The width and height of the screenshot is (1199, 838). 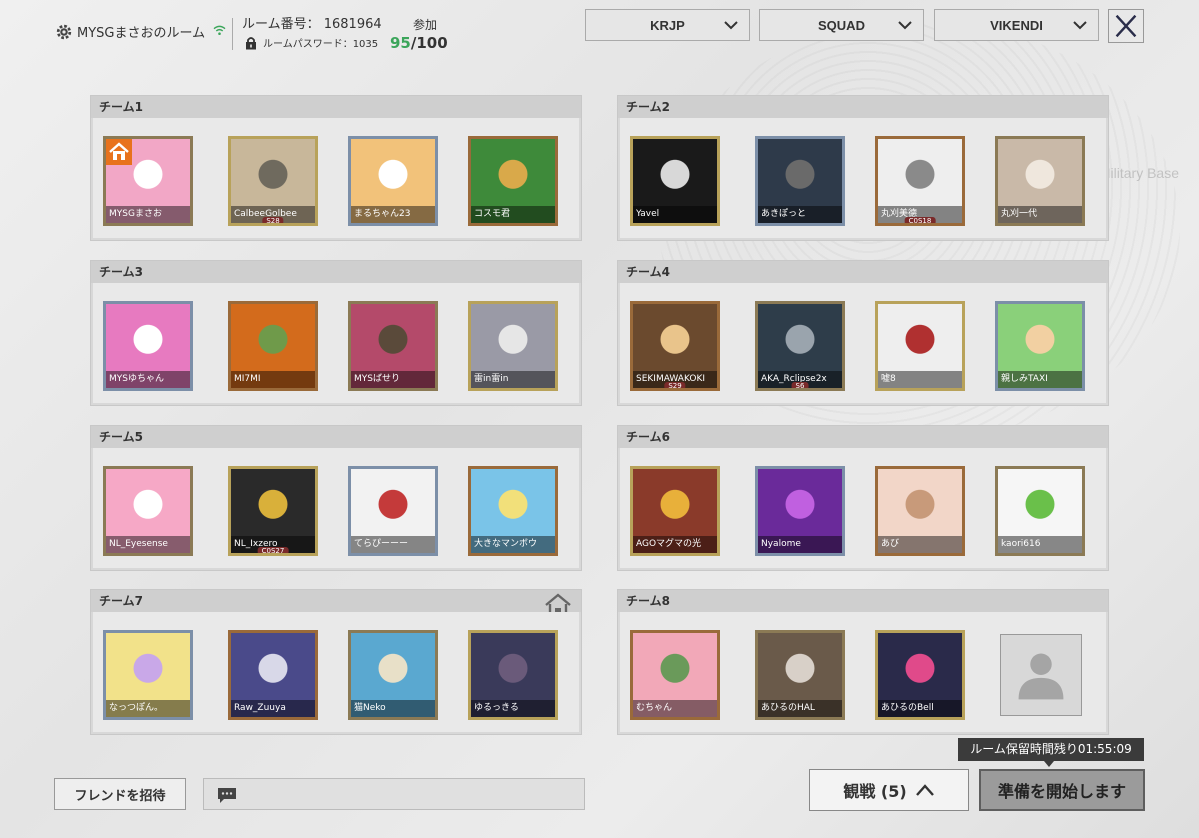 I want to click on player-card: CalbeeGolbee S28, so click(x=273, y=181).